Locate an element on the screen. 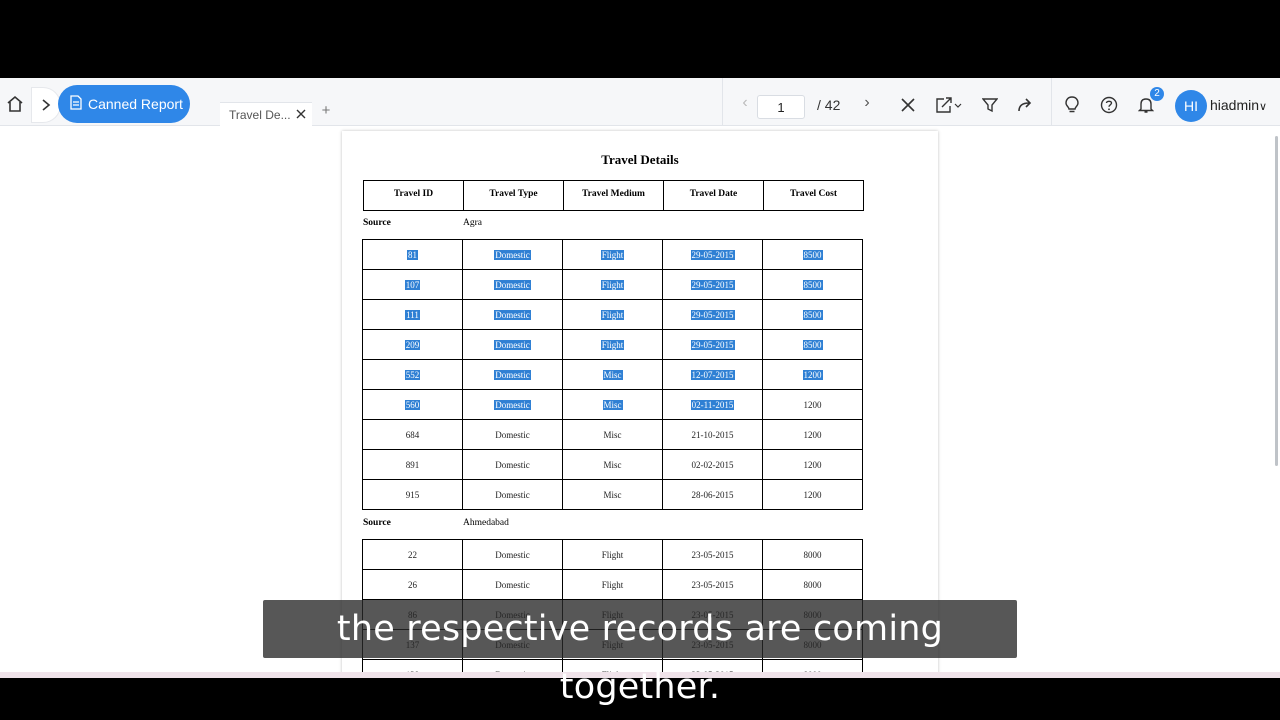  table-cell: 81 is located at coordinates (413, 254).